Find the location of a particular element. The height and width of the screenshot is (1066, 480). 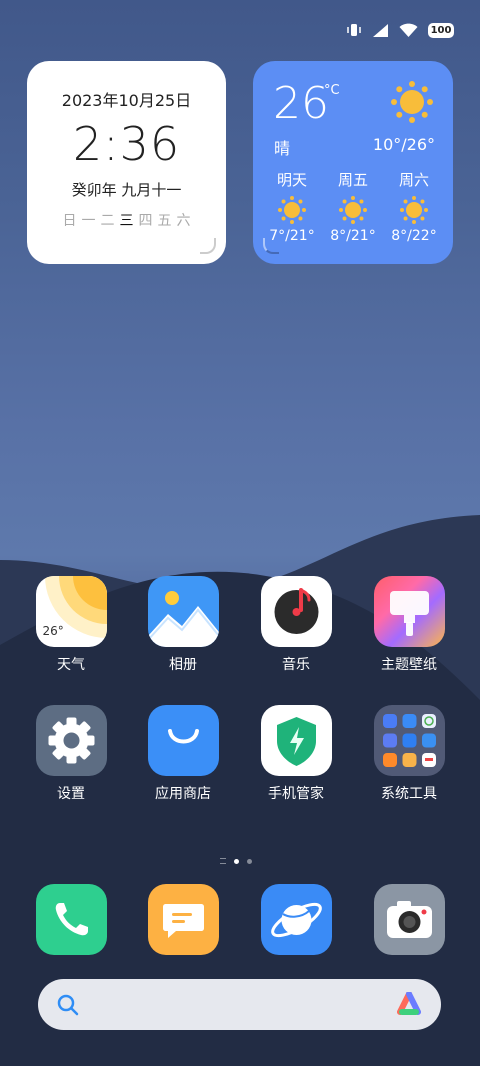

clock-time: 2:36 is located at coordinates (126, 144).